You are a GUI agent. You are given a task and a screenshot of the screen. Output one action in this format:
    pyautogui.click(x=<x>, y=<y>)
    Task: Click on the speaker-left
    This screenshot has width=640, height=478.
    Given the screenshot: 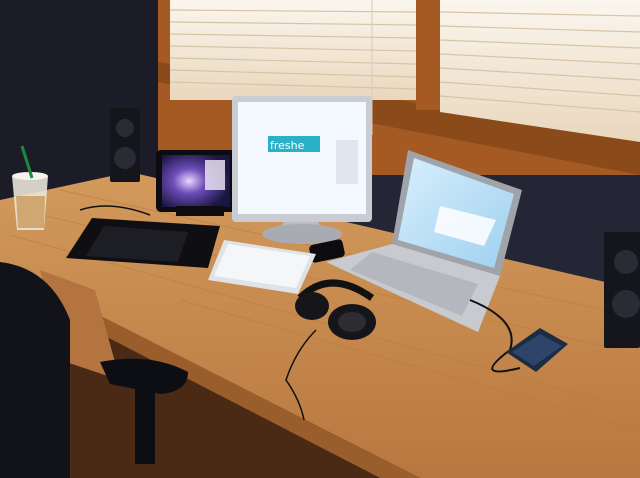 What is the action you would take?
    pyautogui.click(x=125, y=145)
    